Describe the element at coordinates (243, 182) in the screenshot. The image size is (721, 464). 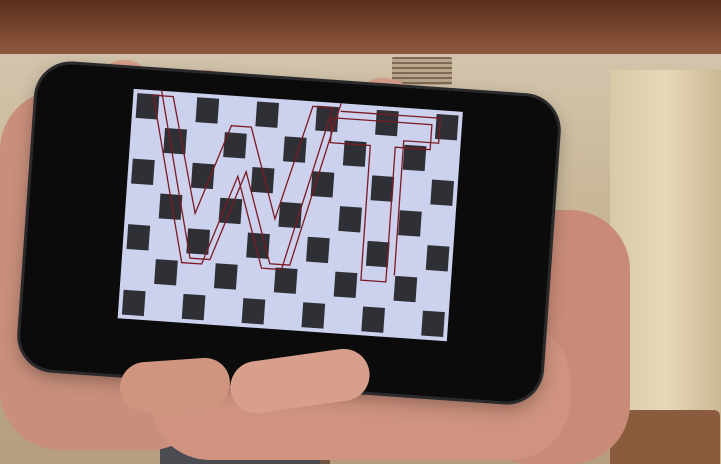
I see `wireframe-letter-path` at that location.